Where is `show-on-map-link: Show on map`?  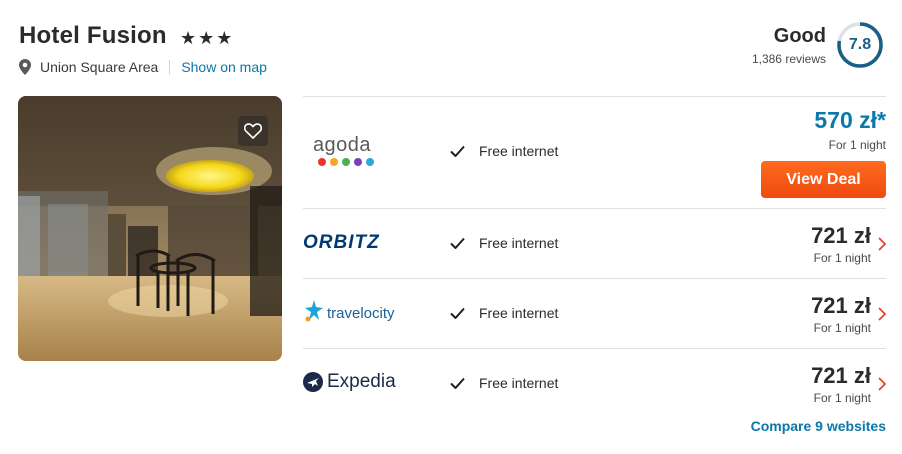
show-on-map-link: Show on map is located at coordinates (224, 67).